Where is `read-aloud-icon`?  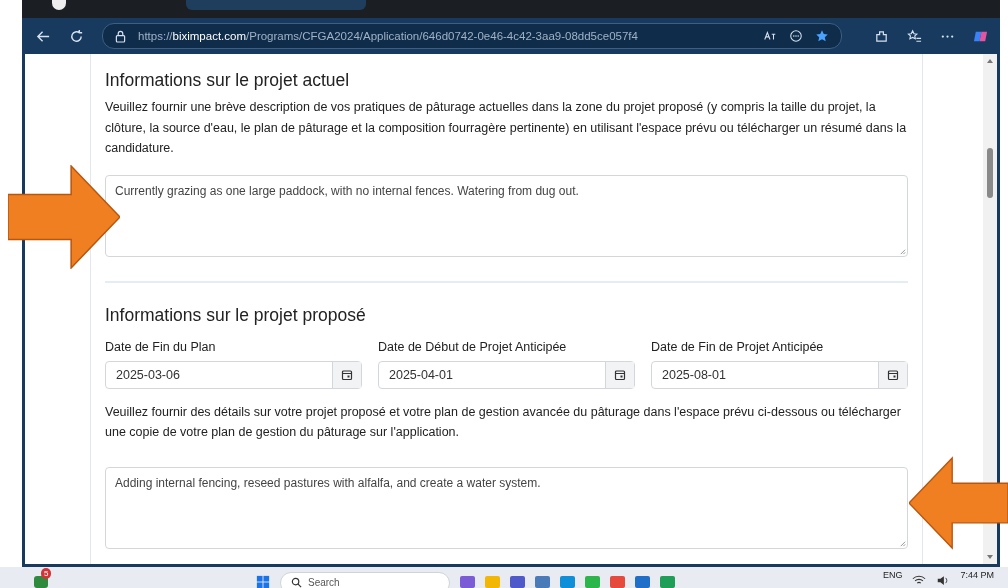
read-aloud-icon is located at coordinates (770, 36).